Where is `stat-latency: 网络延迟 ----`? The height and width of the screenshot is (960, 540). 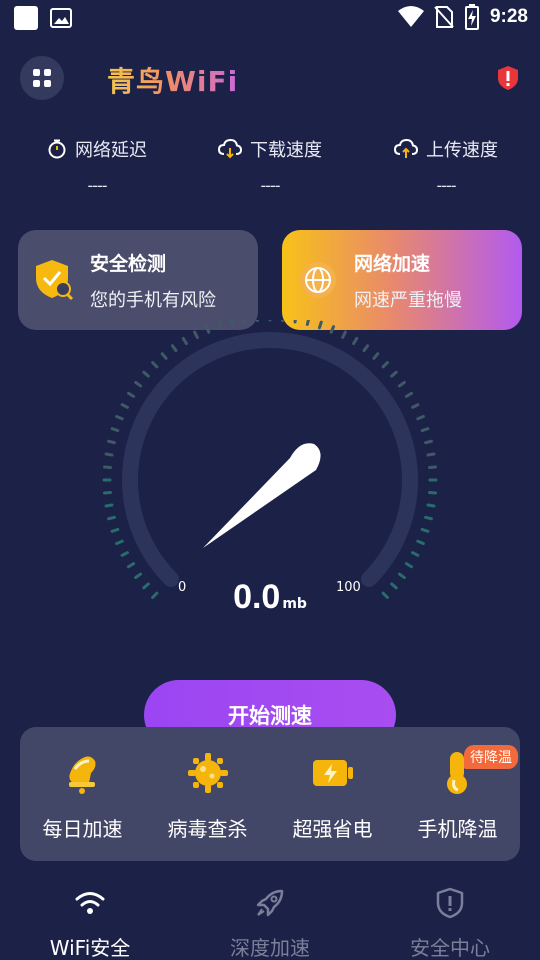
stat-latency: 网络延迟 ---- is located at coordinates (97, 165).